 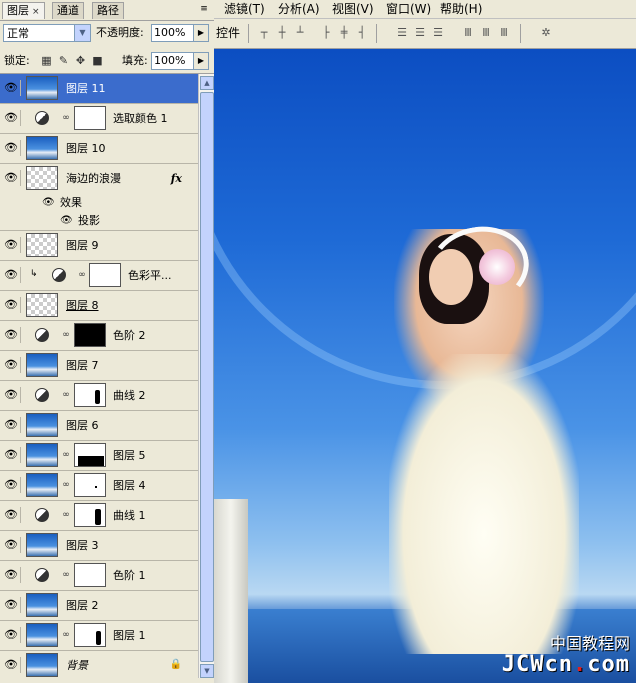 What do you see at coordinates (353, 9) in the screenshot?
I see `menu-view: 视图(V)` at bounding box center [353, 9].